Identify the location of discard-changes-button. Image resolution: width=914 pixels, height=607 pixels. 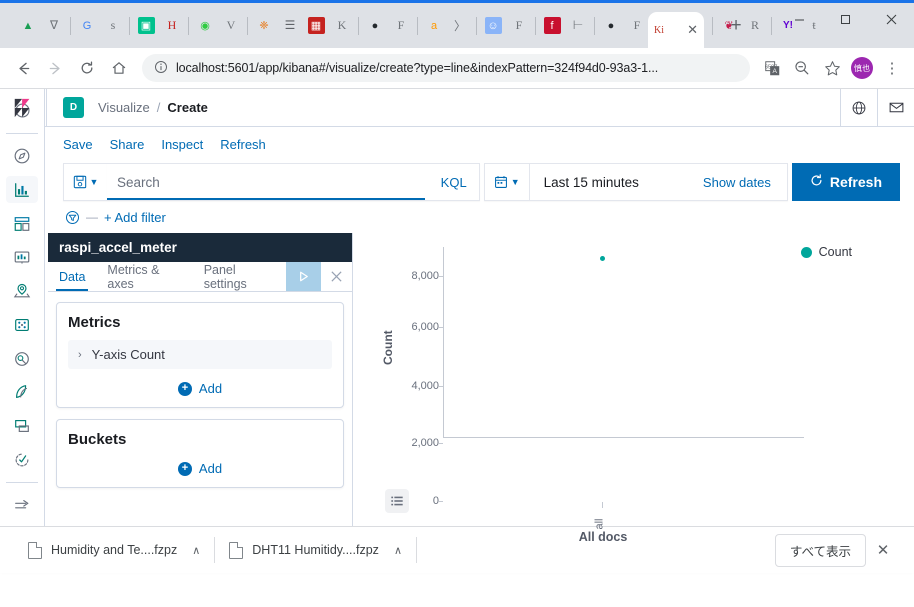
(336, 276).